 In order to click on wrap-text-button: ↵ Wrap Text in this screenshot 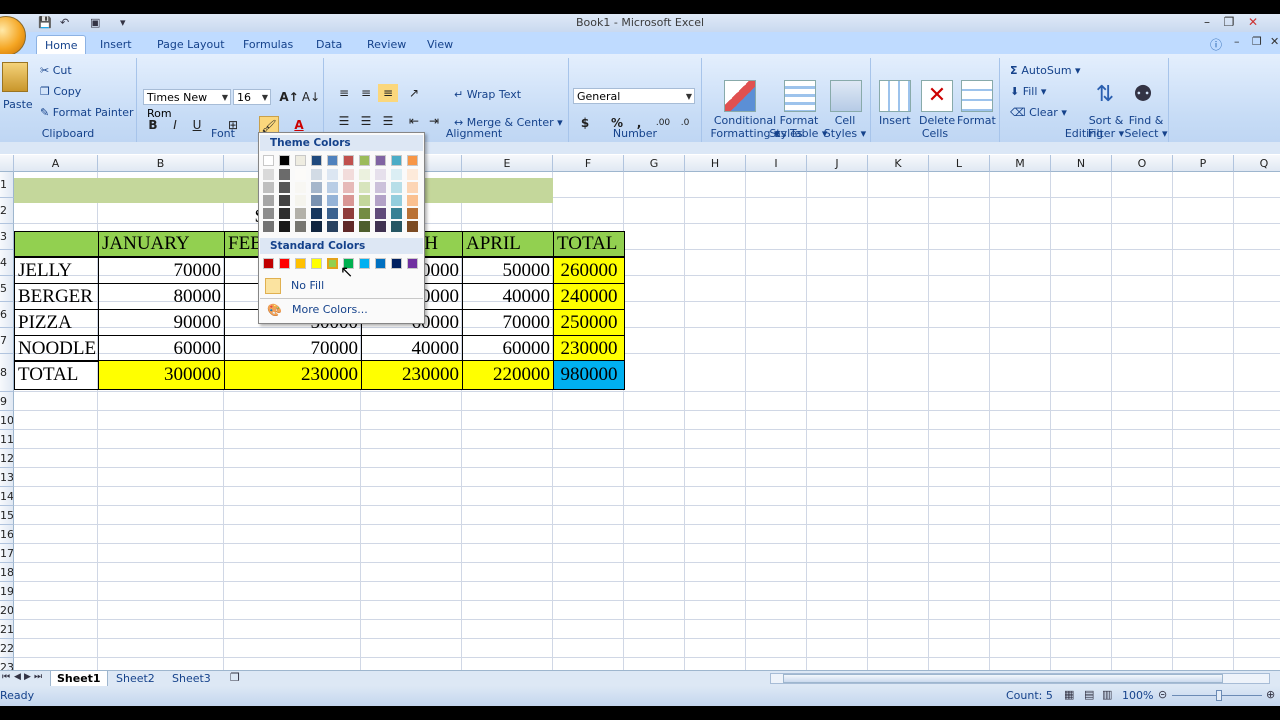, I will do `click(487, 94)`.